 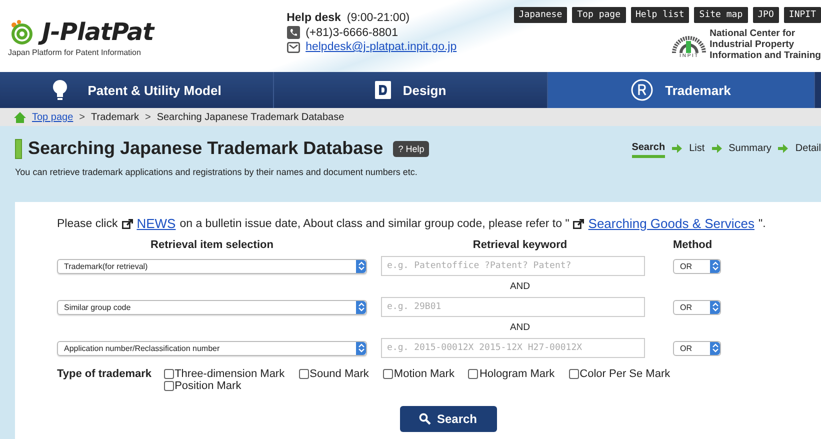 I want to click on top-link-button: Top page, so click(x=599, y=15).